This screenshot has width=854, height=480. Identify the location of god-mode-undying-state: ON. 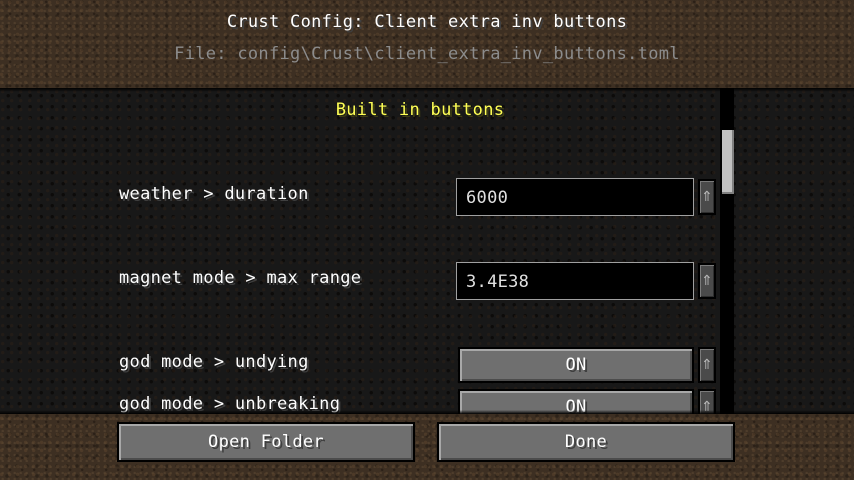
(576, 365).